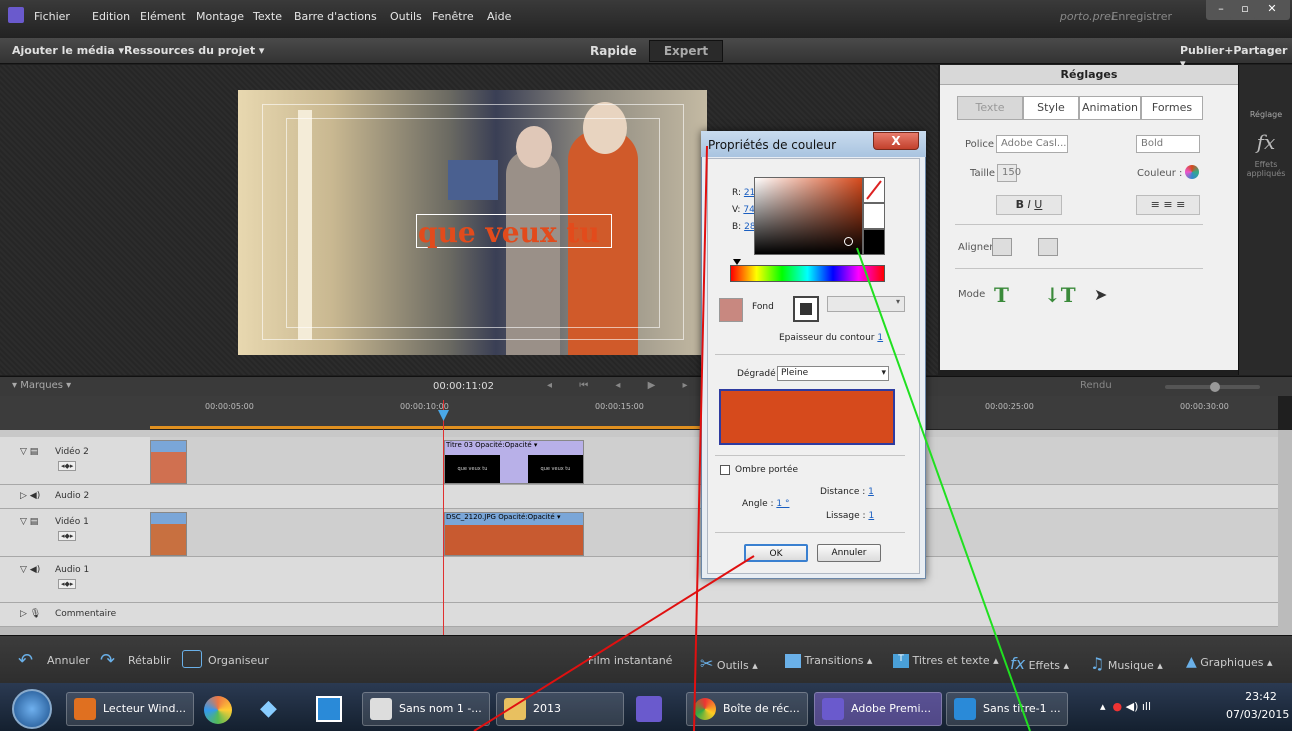  Describe the element at coordinates (871, 516) in the screenshot. I see `smoothing-value: 1` at that location.